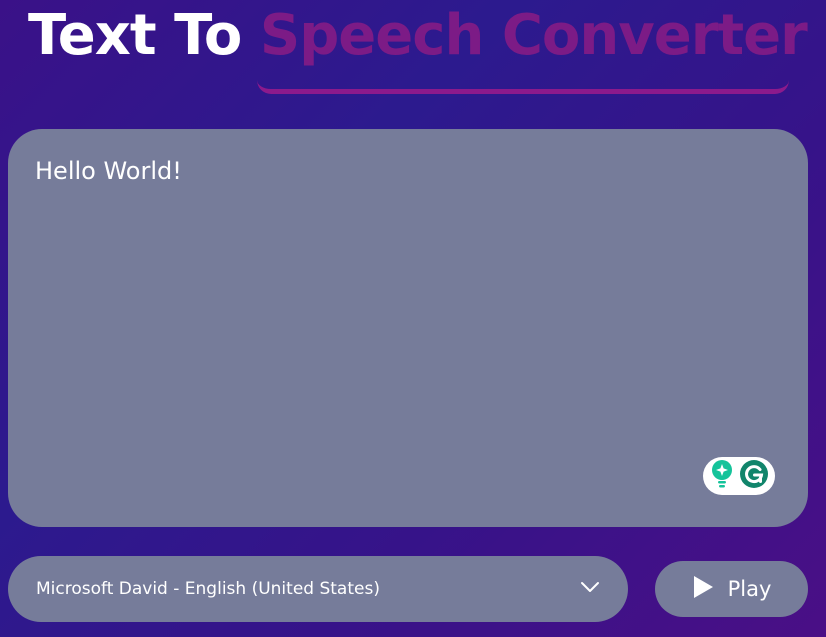  I want to click on title-text-to: Text To, so click(135, 35).